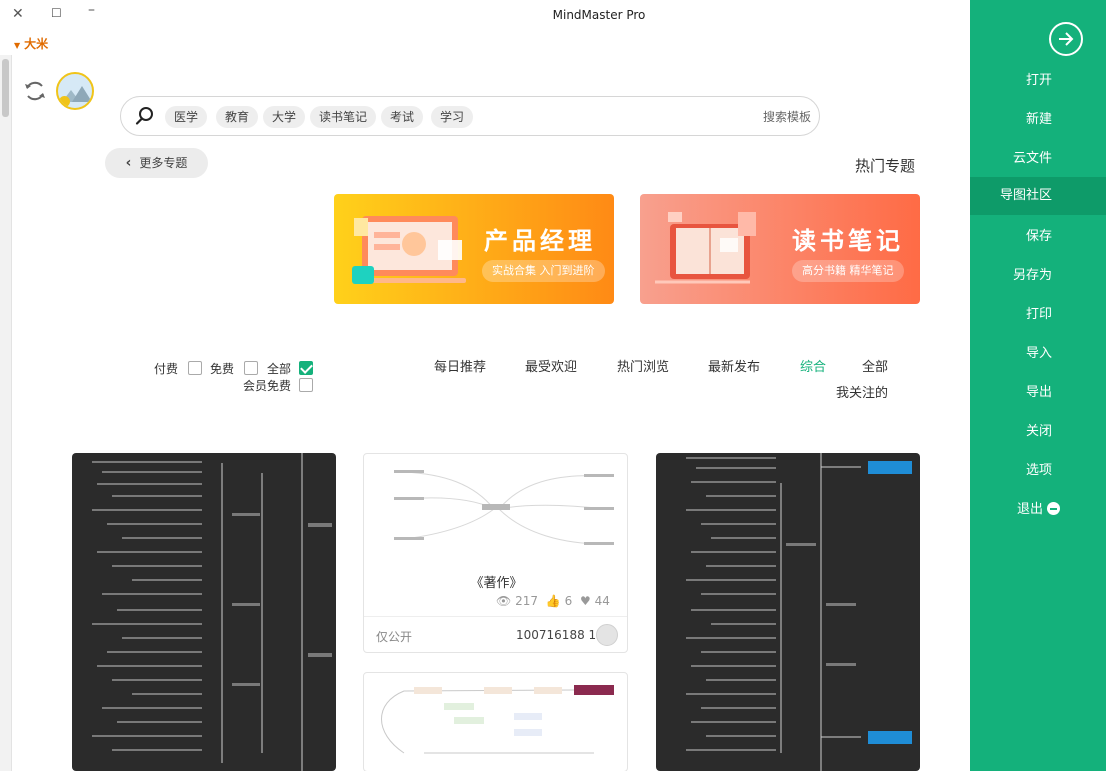 This screenshot has width=1106, height=771. Describe the element at coordinates (602, 601) in the screenshot. I see `favorites-count: 44` at that location.